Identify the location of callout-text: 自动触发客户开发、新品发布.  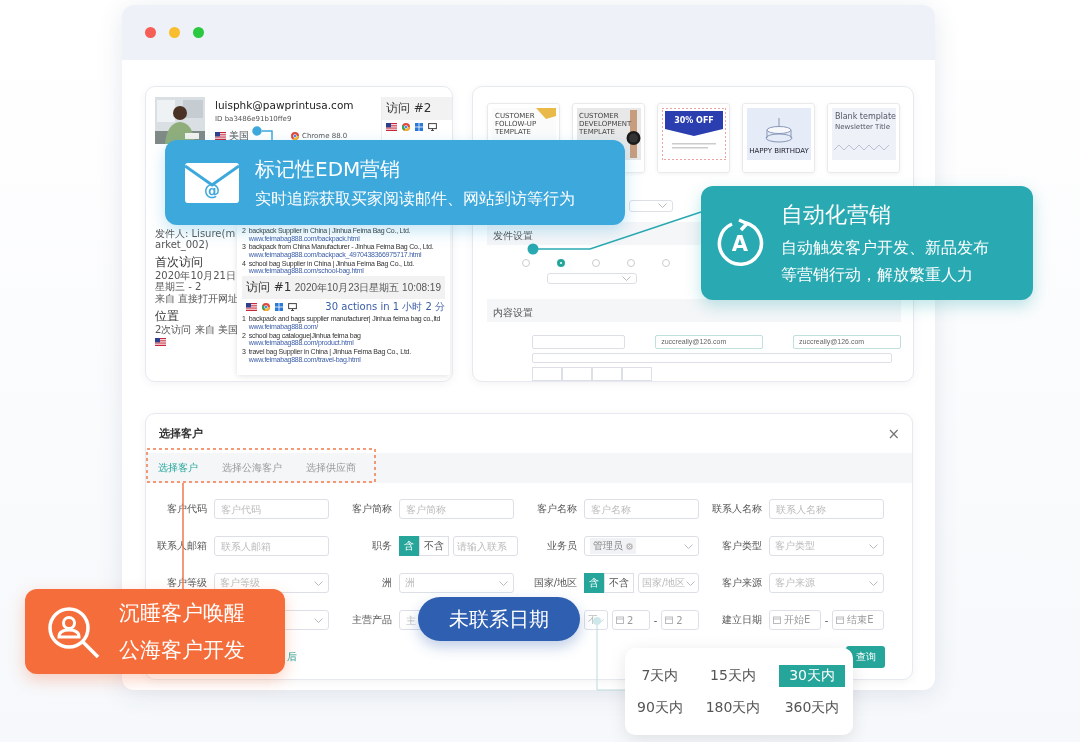
(885, 248).